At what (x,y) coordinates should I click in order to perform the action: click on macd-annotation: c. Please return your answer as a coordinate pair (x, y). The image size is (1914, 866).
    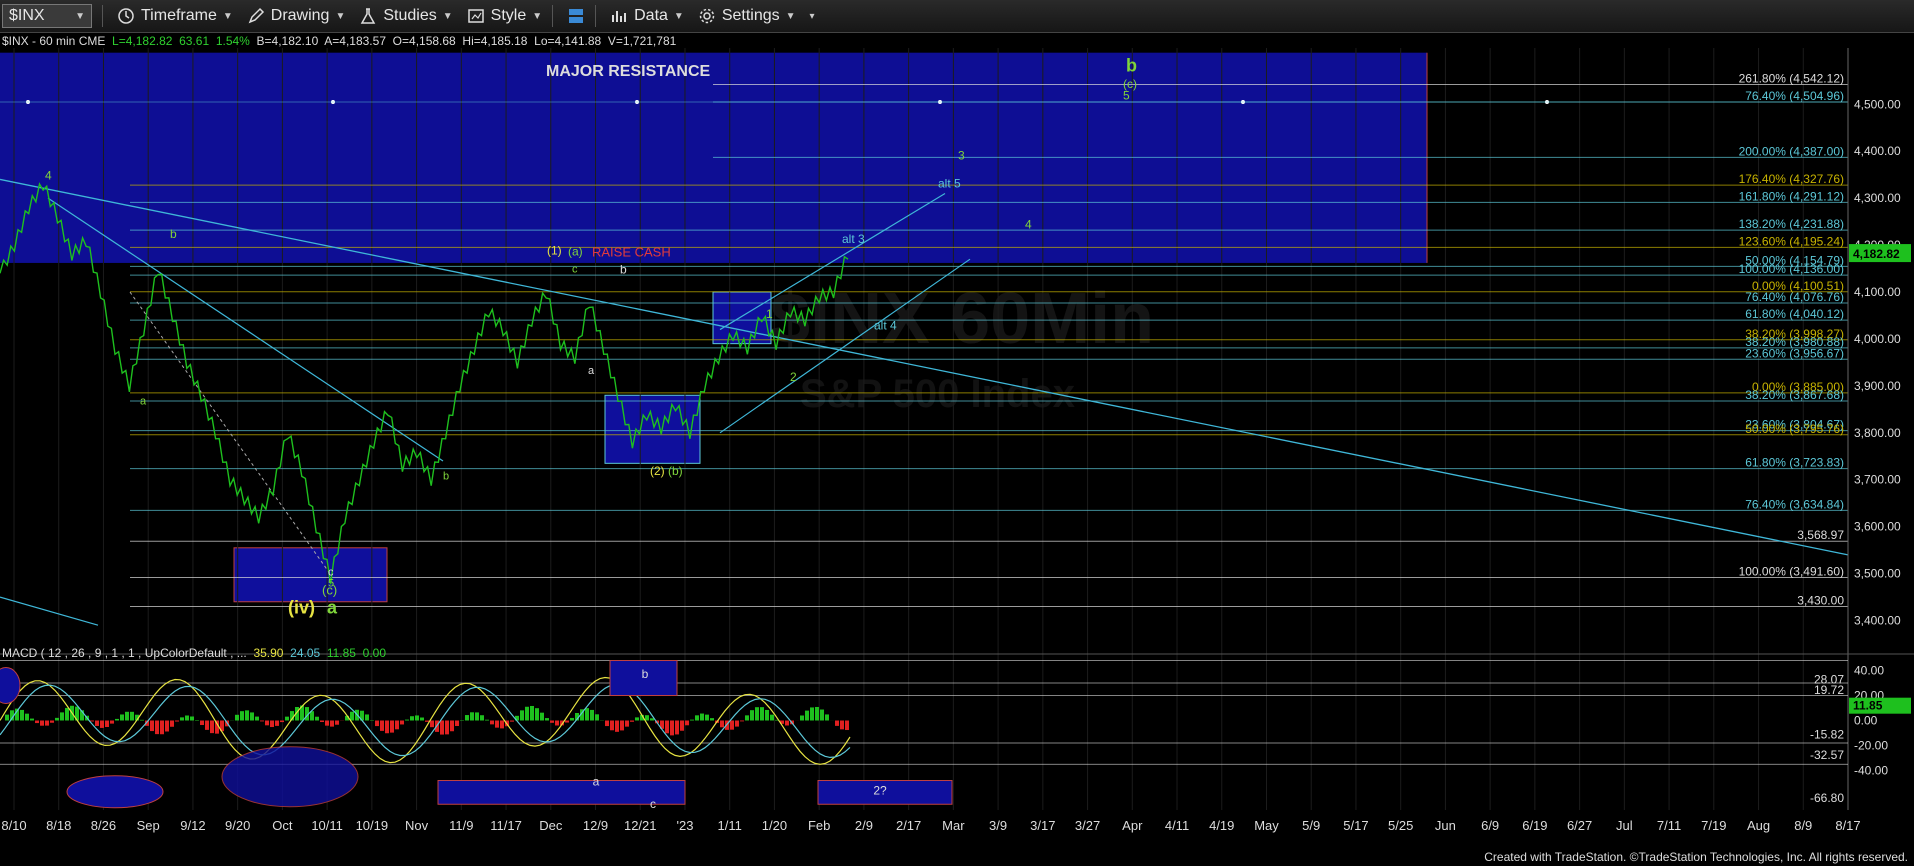
    Looking at the image, I should click on (653, 804).